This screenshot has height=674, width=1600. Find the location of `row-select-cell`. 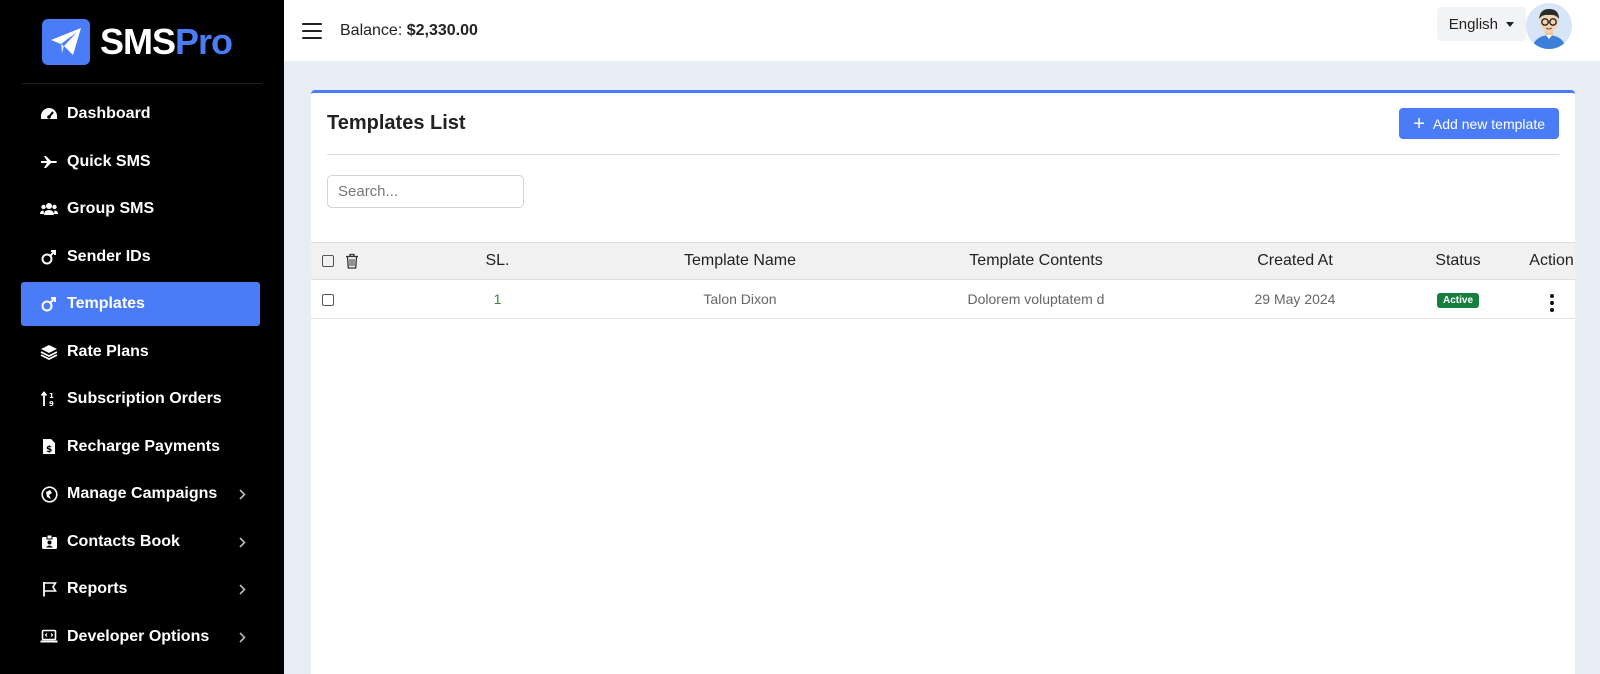

row-select-cell is located at coordinates (328, 299).